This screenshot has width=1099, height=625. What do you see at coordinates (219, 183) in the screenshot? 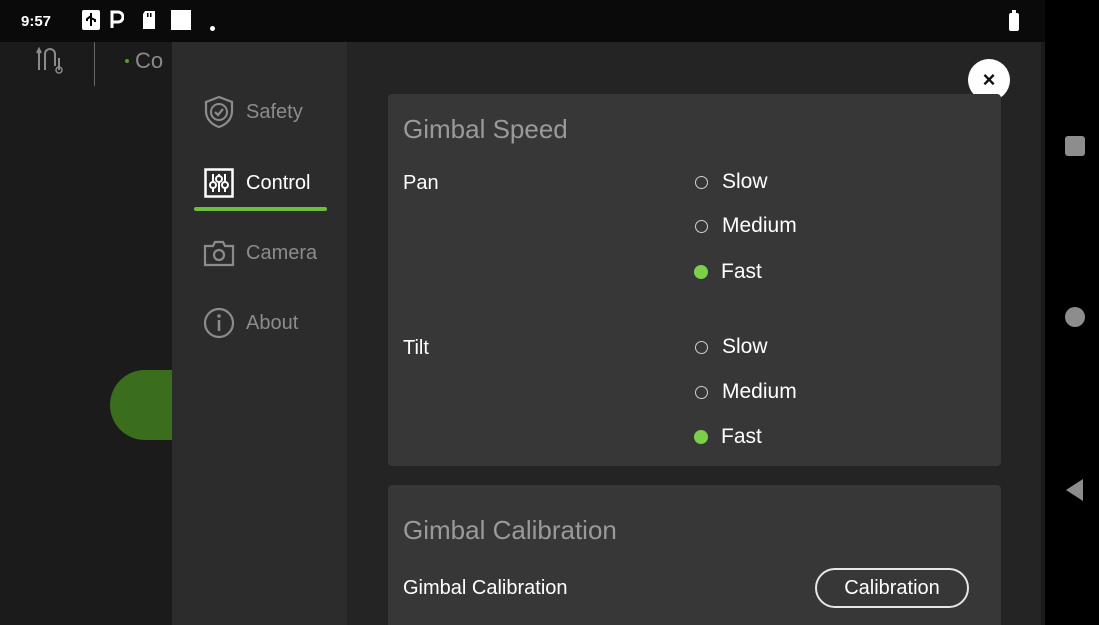
I see `sliders-icon` at bounding box center [219, 183].